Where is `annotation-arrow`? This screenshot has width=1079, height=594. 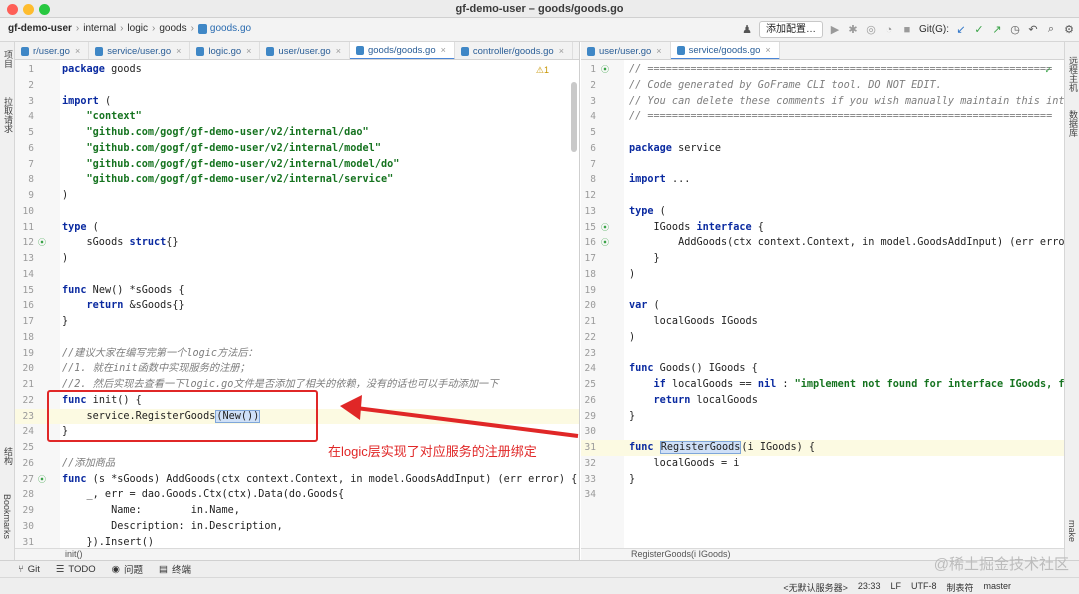
annotation-arrow is located at coordinates (459, 416).